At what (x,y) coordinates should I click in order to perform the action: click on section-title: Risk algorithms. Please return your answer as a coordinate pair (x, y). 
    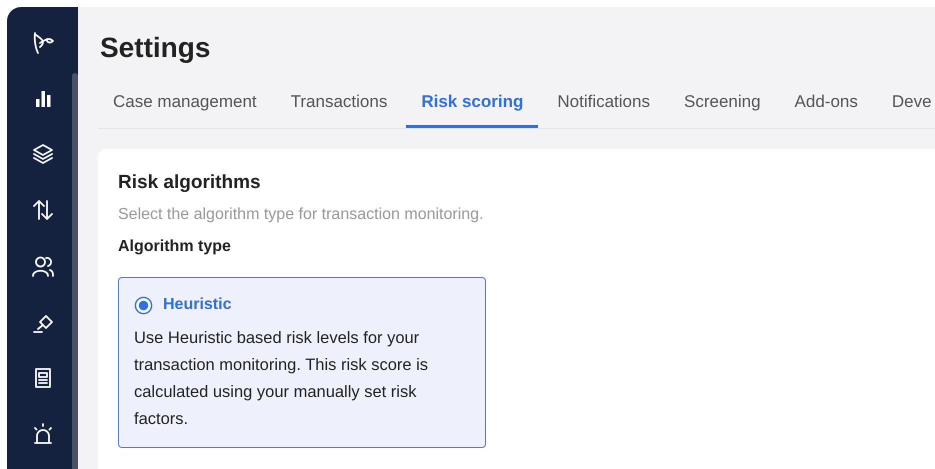
    Looking at the image, I should click on (190, 182).